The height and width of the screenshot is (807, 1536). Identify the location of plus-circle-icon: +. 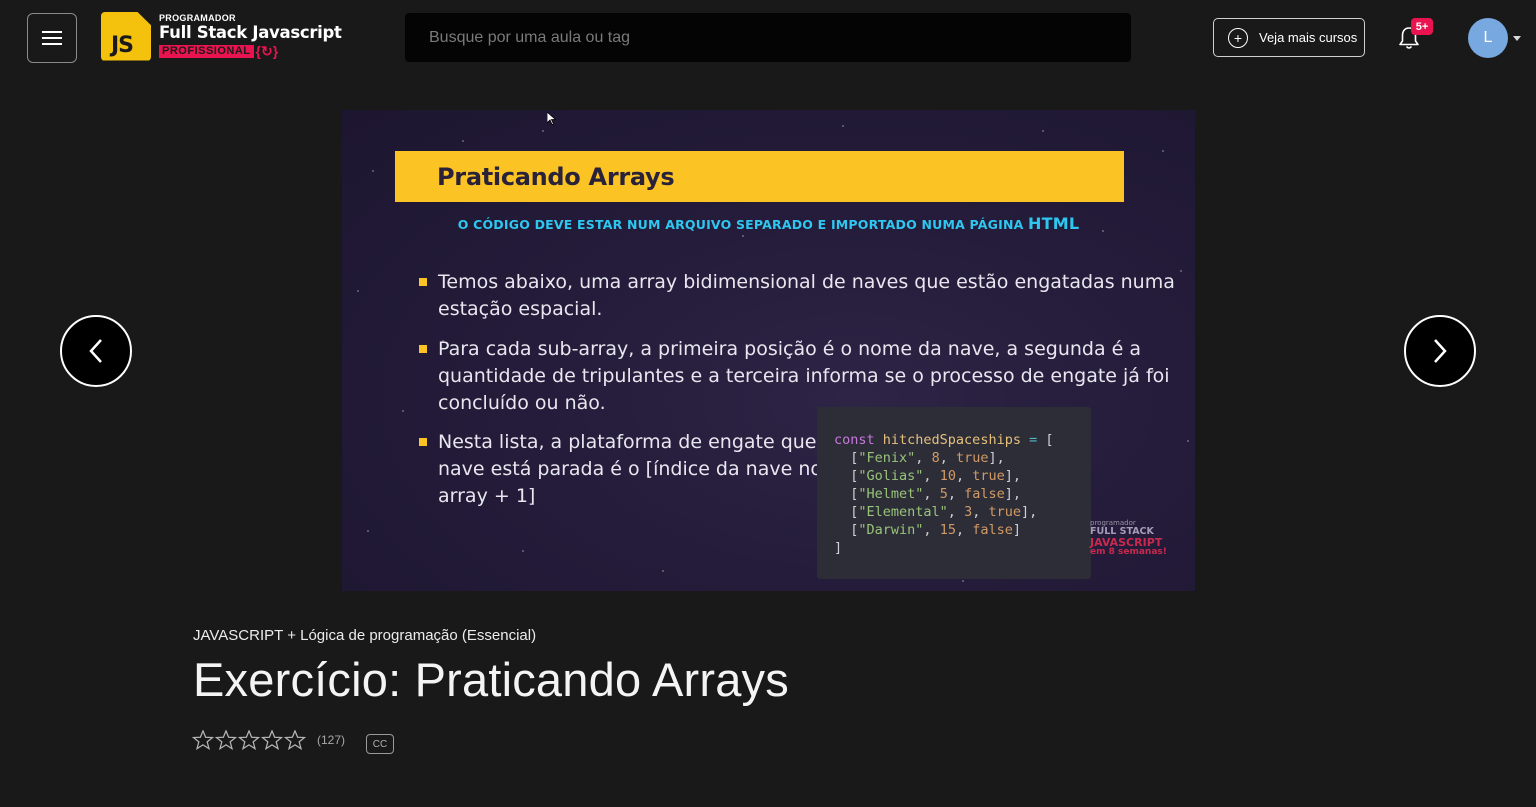
(1238, 37).